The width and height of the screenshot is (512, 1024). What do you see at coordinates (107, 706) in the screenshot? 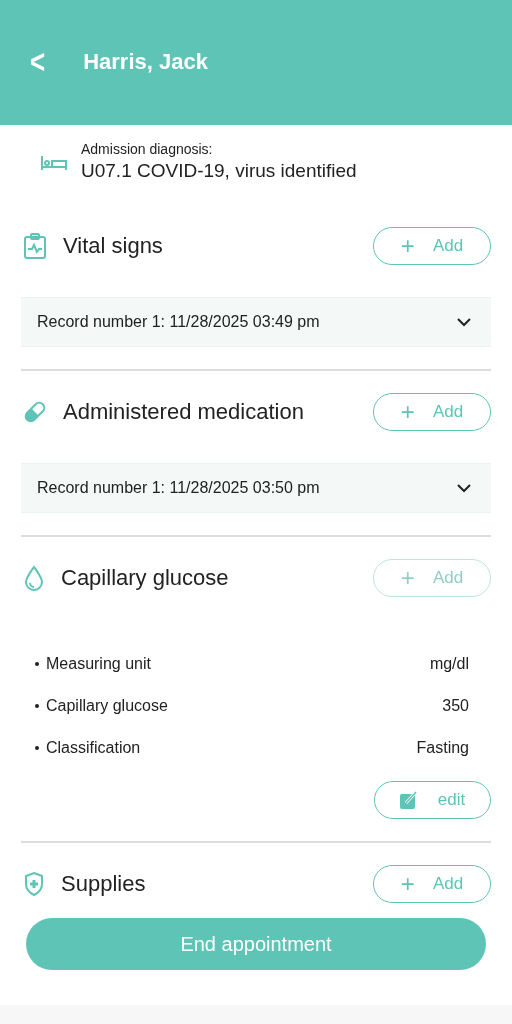
I see `detail-label: Capillary glucose` at bounding box center [107, 706].